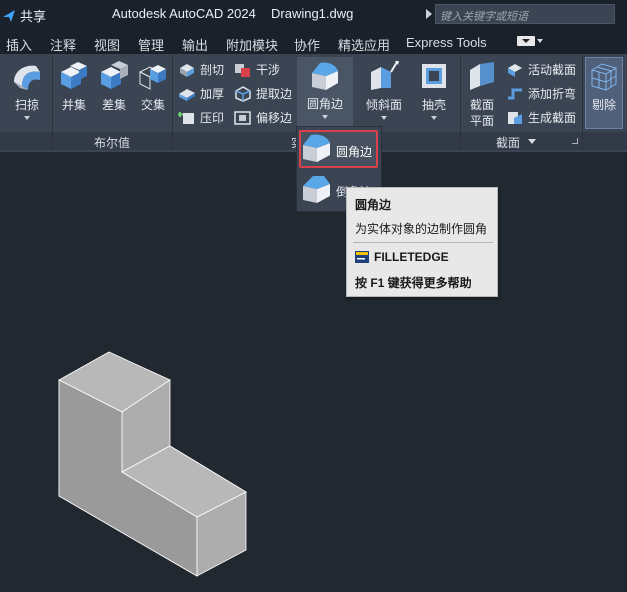 This screenshot has width=627, height=592. What do you see at coordinates (152, 105) in the screenshot?
I see `intersect-label: 交集` at bounding box center [152, 105].